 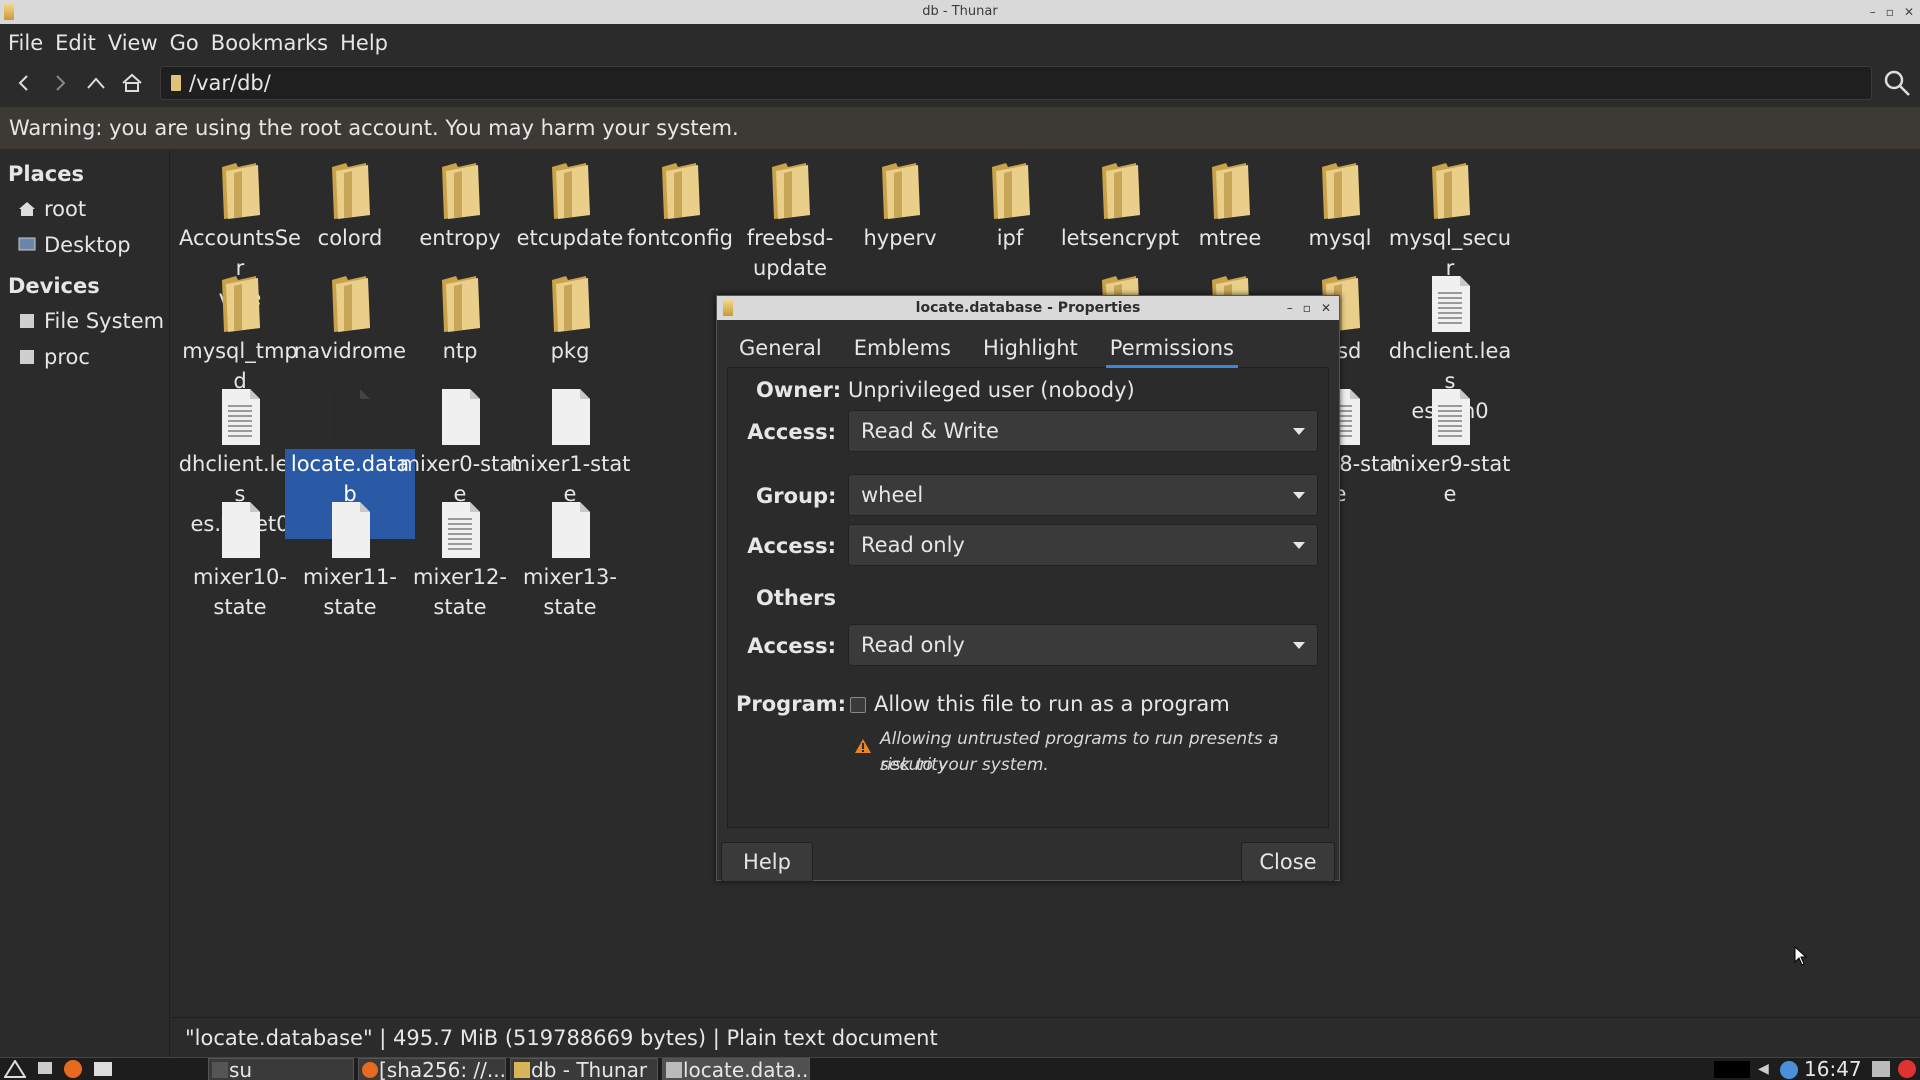 I want to click on power-icon, so click(x=1907, y=1069).